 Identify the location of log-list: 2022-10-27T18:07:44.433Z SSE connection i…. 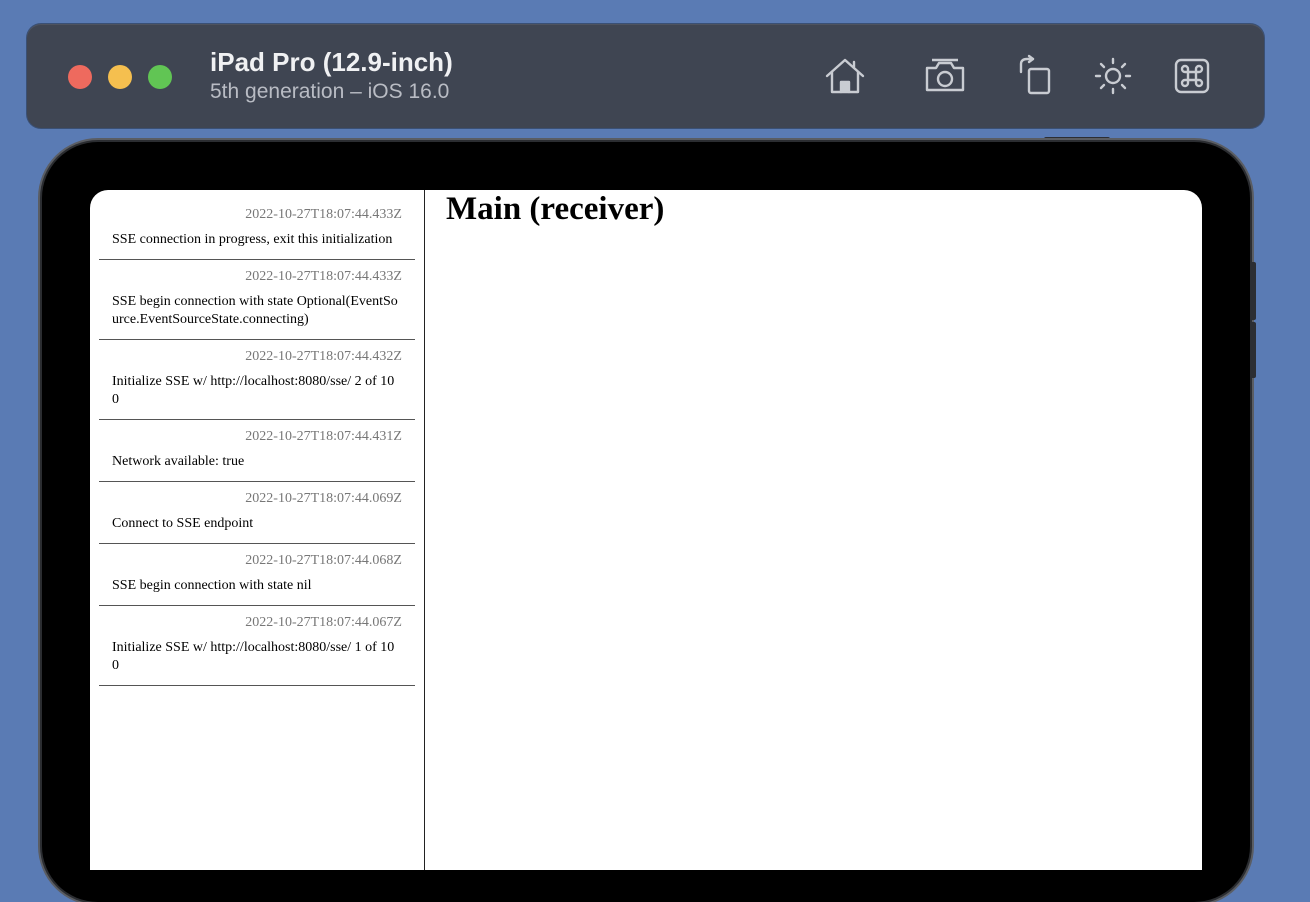
(257, 442).